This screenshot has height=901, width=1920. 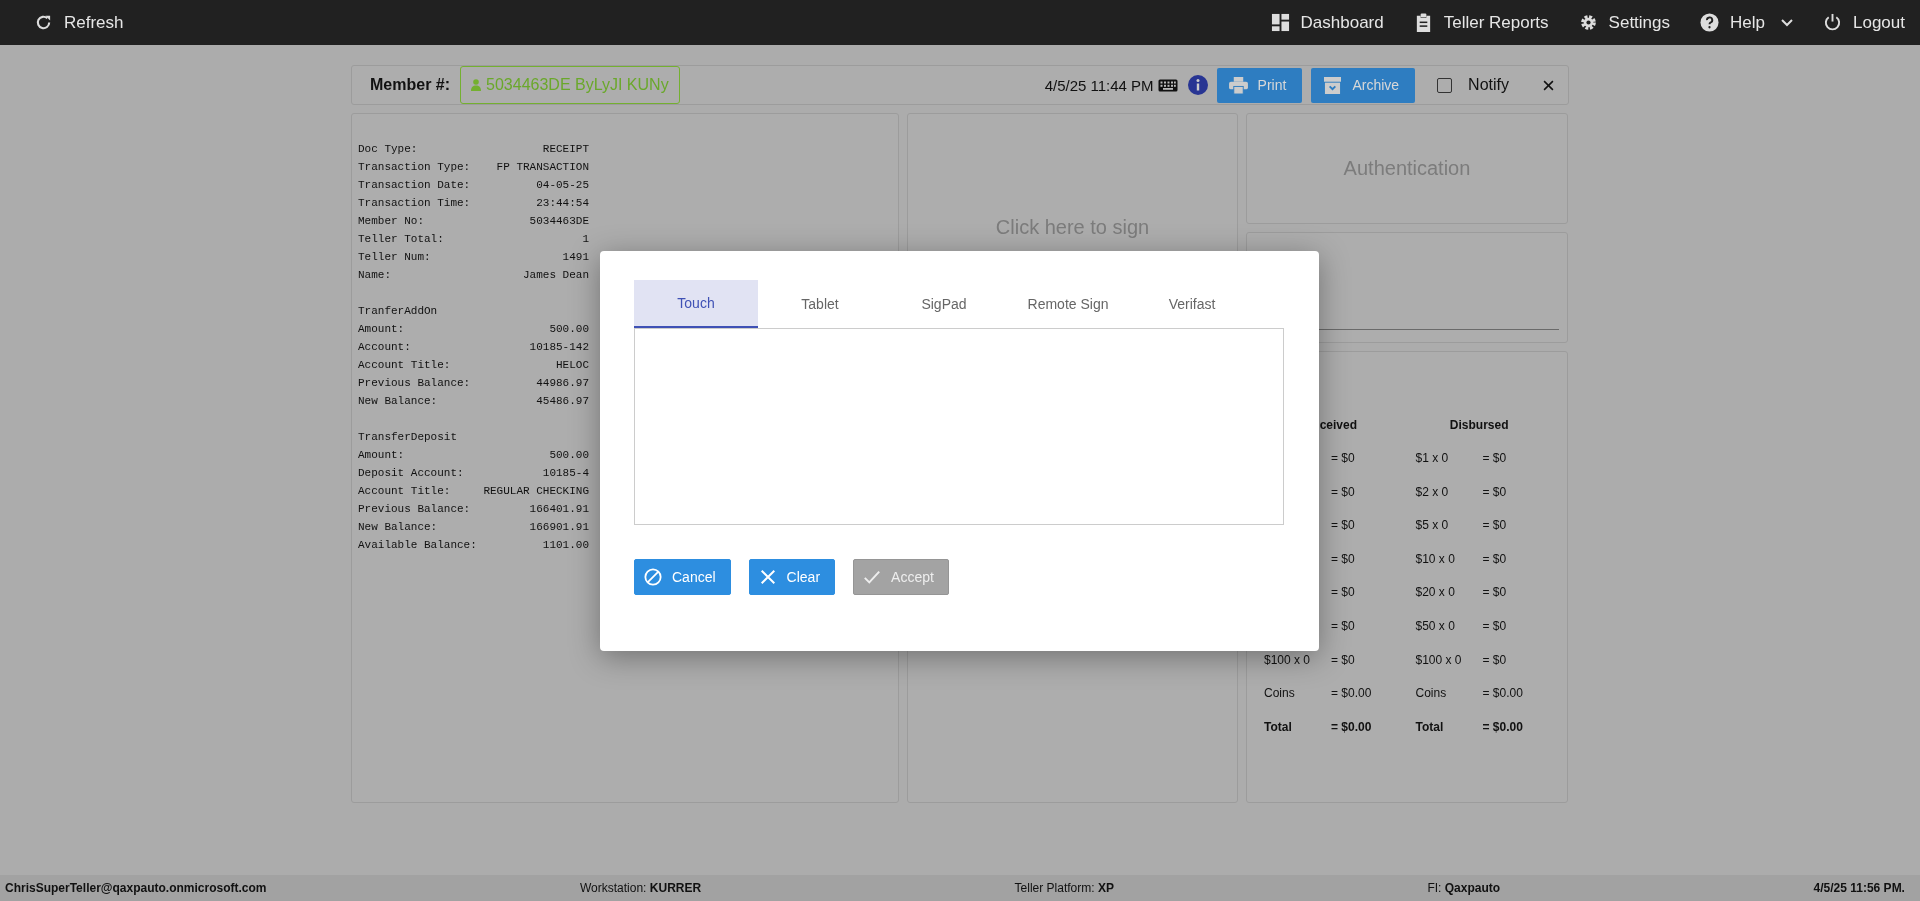 What do you see at coordinates (1197, 85) in the screenshot?
I see `info-icon` at bounding box center [1197, 85].